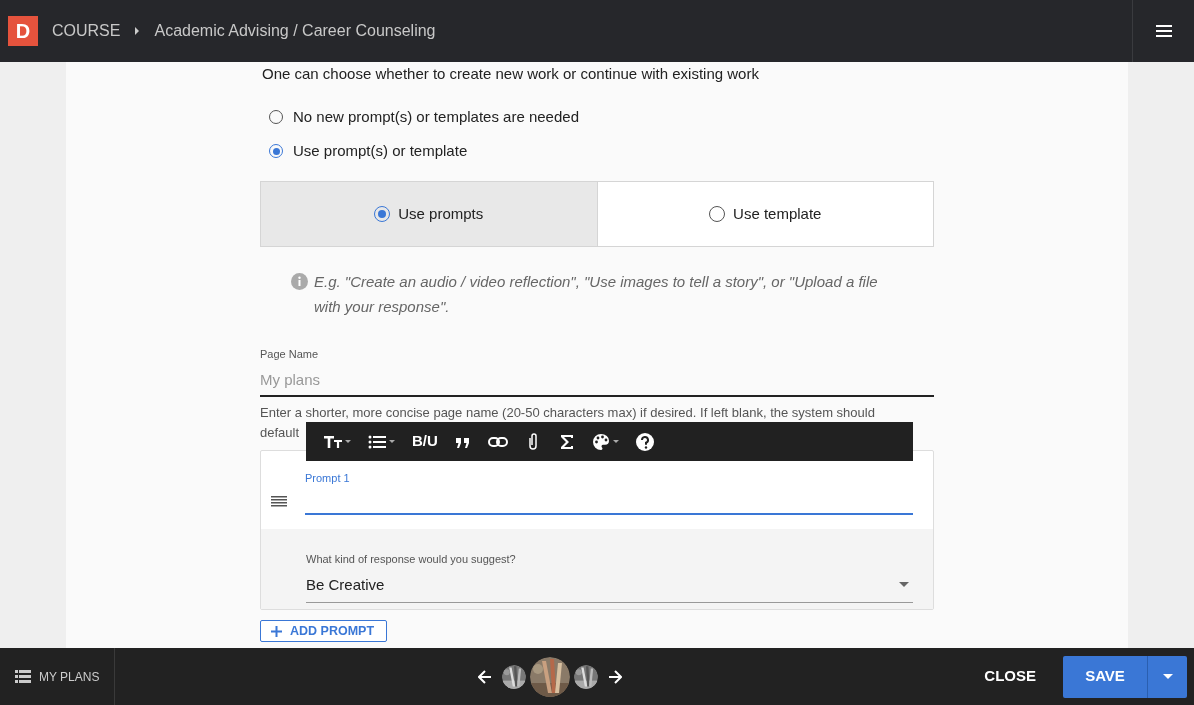  Describe the element at coordinates (615, 676) in the screenshot. I see `arrow-right-icon` at that location.